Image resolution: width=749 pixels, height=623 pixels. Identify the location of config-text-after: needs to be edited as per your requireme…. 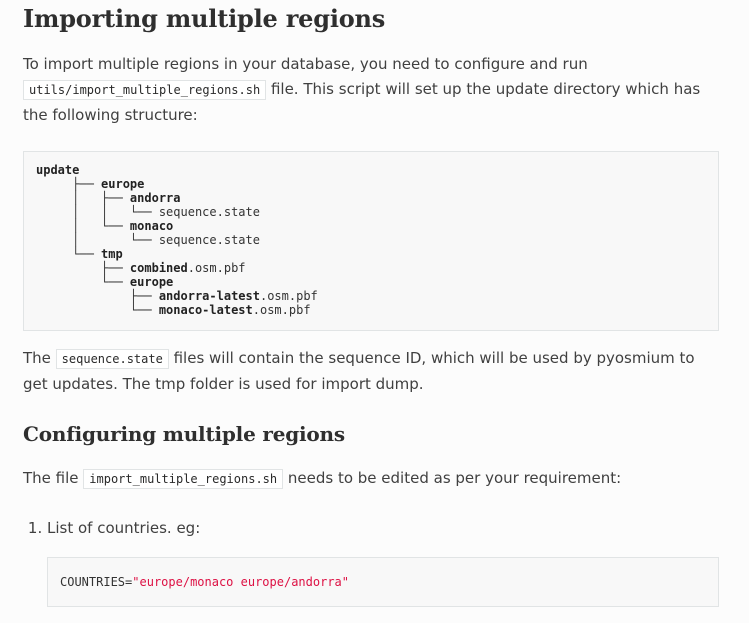
(452, 478).